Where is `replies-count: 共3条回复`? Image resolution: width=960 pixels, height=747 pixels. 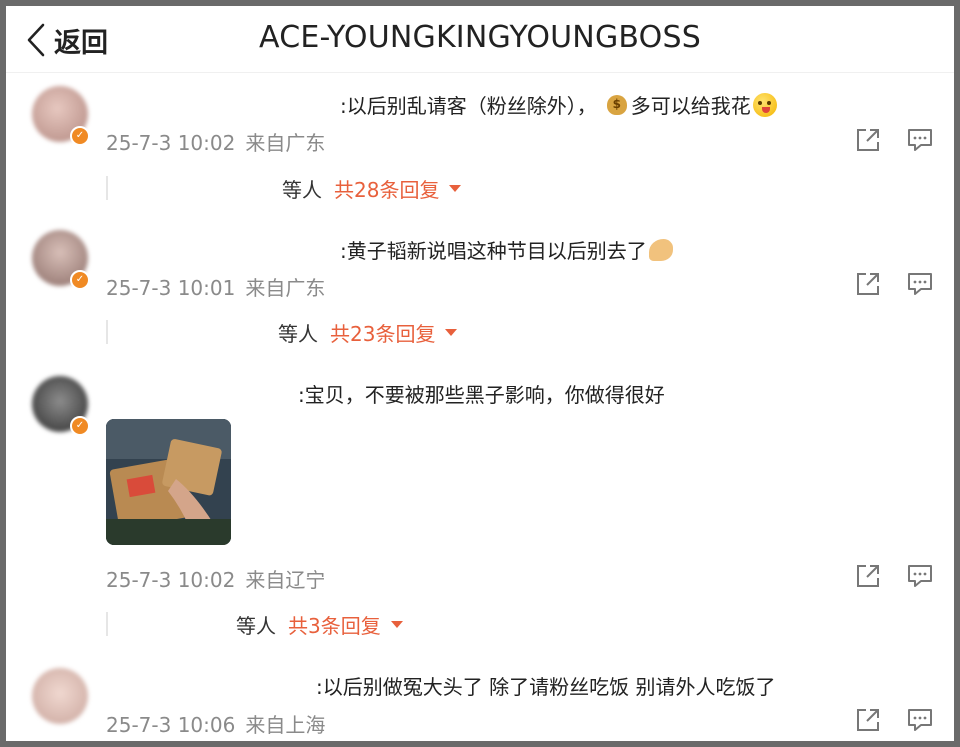
replies-count: 共3条回复 is located at coordinates (334, 626).